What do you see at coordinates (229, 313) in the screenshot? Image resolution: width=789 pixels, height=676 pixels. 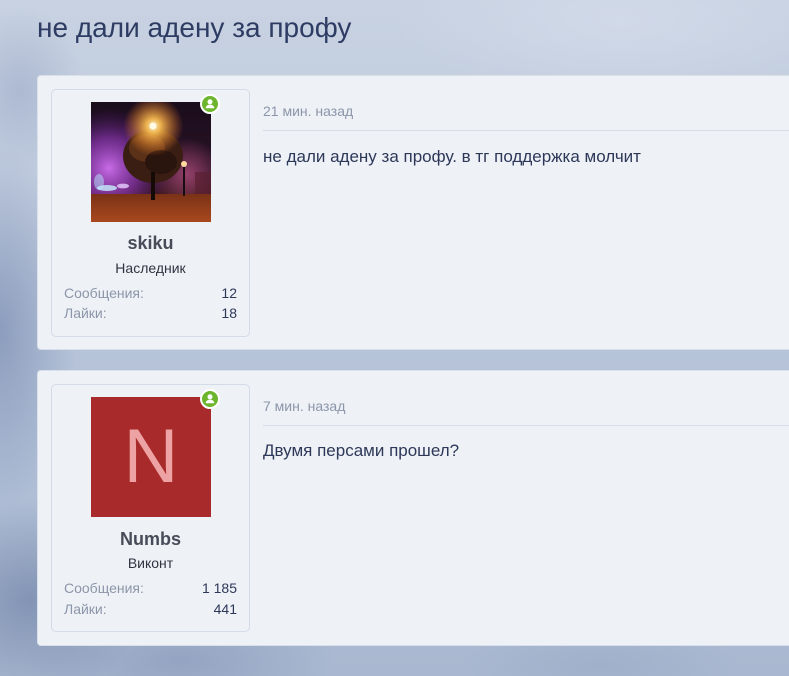 I see `stat-likes-value: 18` at bounding box center [229, 313].